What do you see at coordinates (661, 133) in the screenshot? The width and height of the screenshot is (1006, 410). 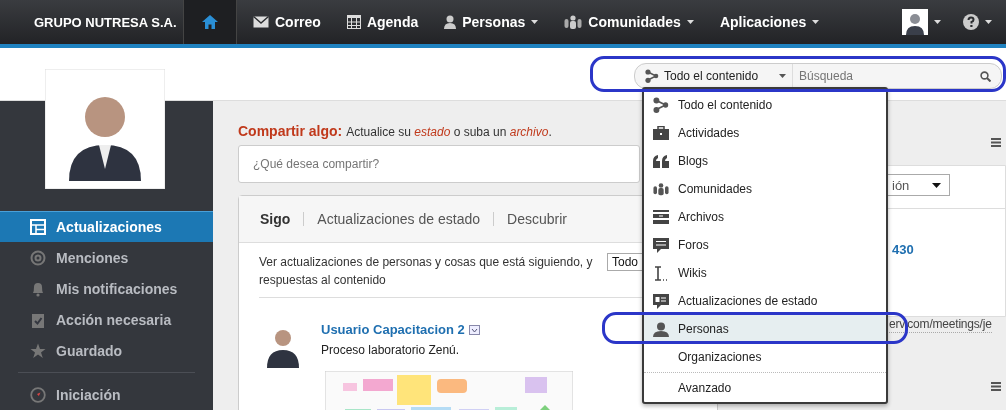 I see `briefcase-icon` at bounding box center [661, 133].